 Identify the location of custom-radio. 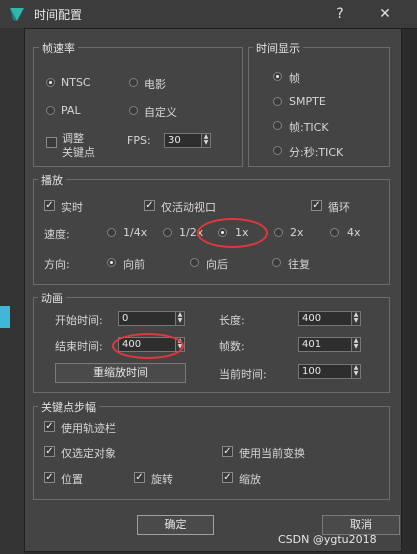
(133, 110).